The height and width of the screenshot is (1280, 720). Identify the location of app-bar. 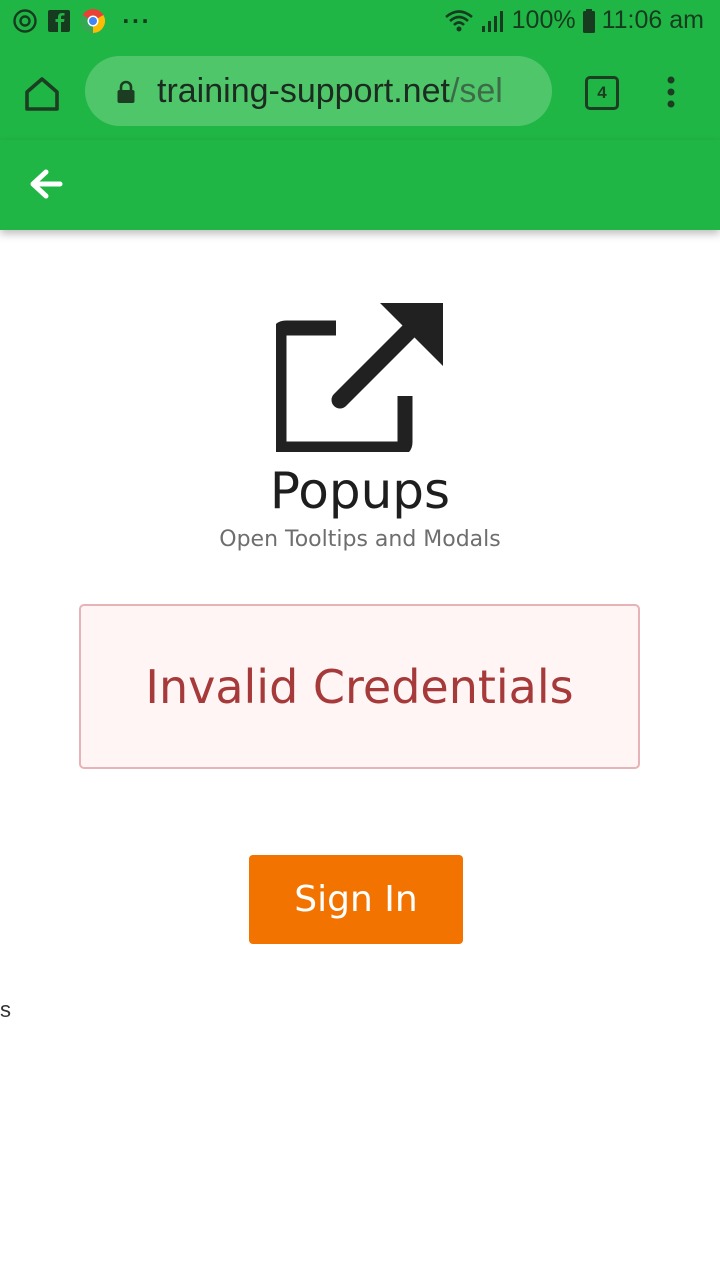
(360, 185).